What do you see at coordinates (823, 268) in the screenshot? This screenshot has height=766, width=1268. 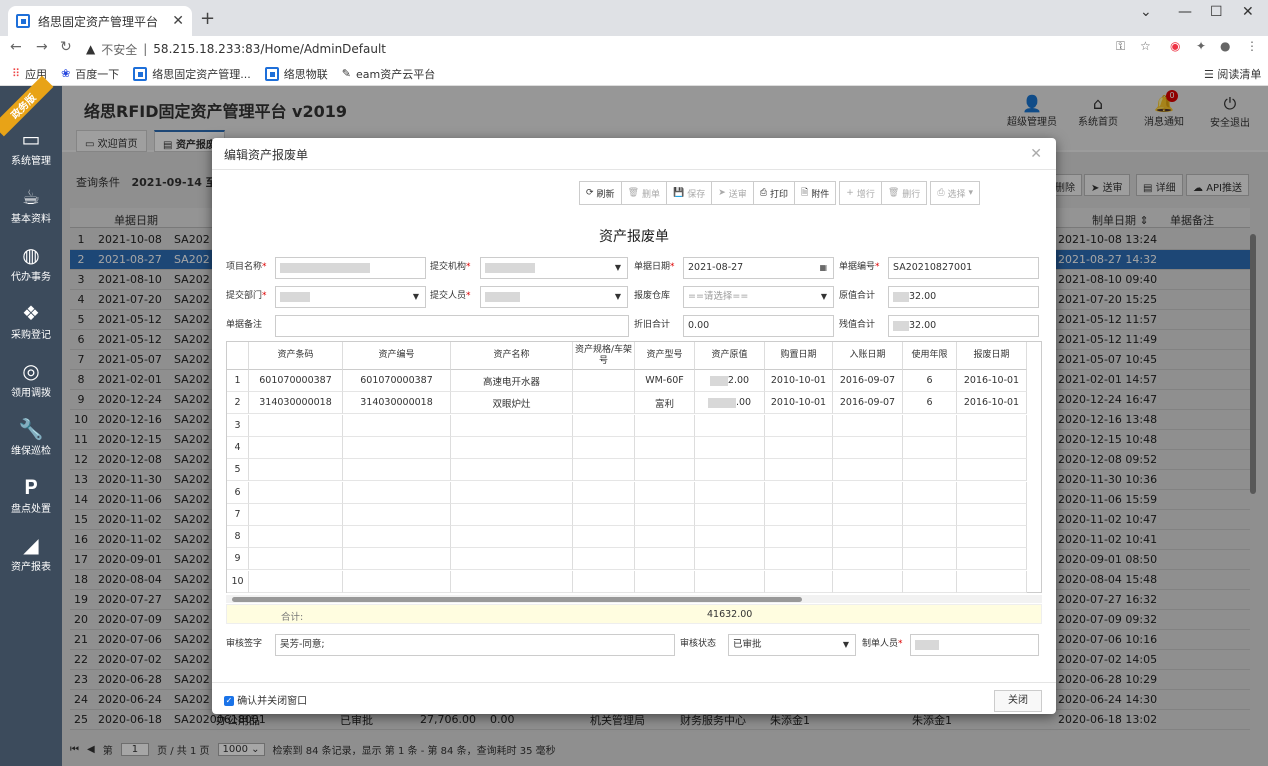 I see `calendar-icon: ▦` at bounding box center [823, 268].